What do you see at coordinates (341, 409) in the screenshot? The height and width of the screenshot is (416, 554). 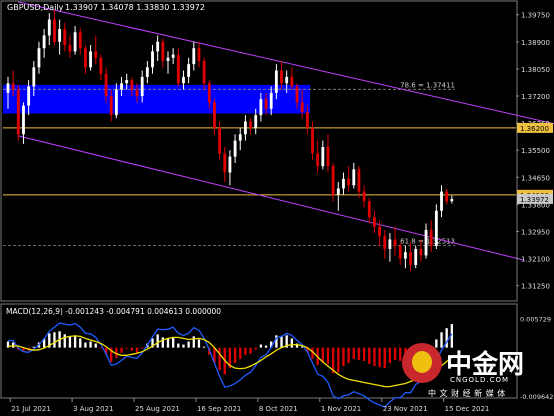 I see `time-tick-label: 1 Nov 2021` at bounding box center [341, 409].